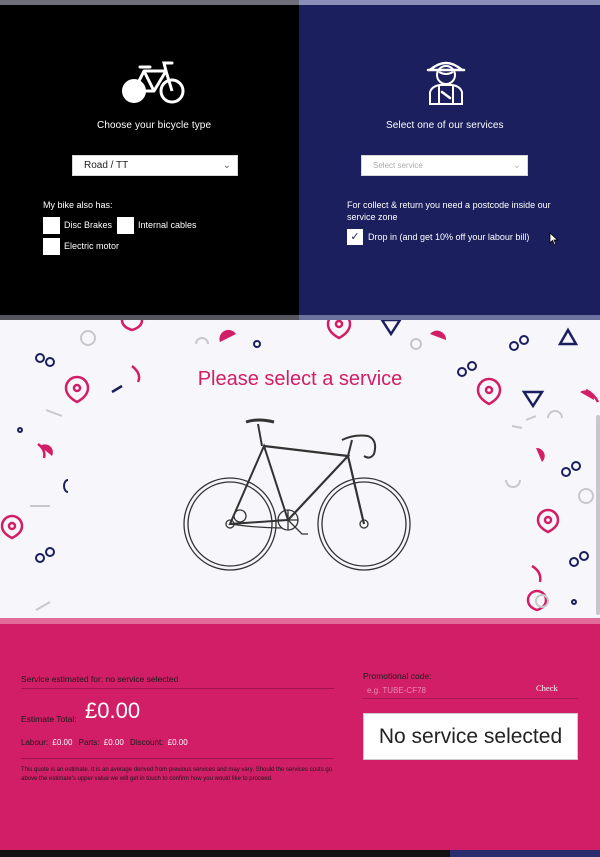  What do you see at coordinates (445, 125) in the screenshot?
I see `service-title: Select one of our services` at bounding box center [445, 125].